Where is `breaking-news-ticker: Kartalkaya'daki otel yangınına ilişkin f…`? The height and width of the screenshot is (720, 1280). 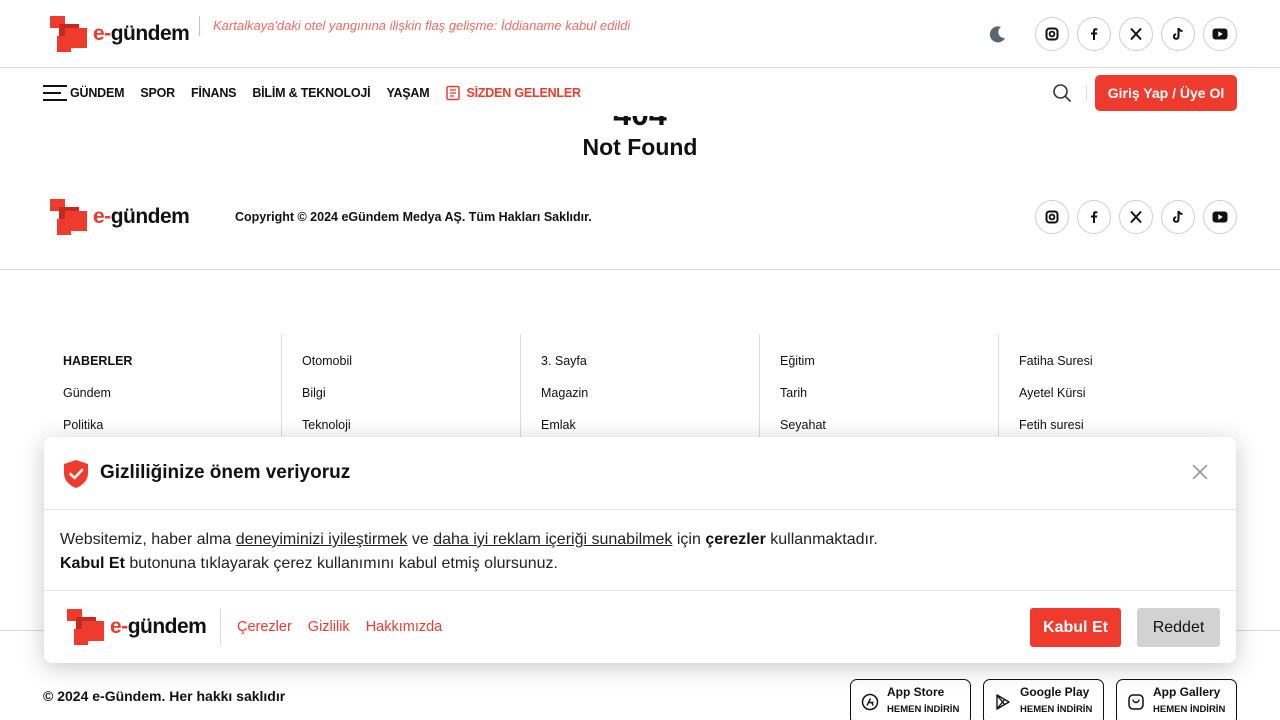 breaking-news-ticker: Kartalkaya'daki otel yangınına ilişkin f… is located at coordinates (414, 26).